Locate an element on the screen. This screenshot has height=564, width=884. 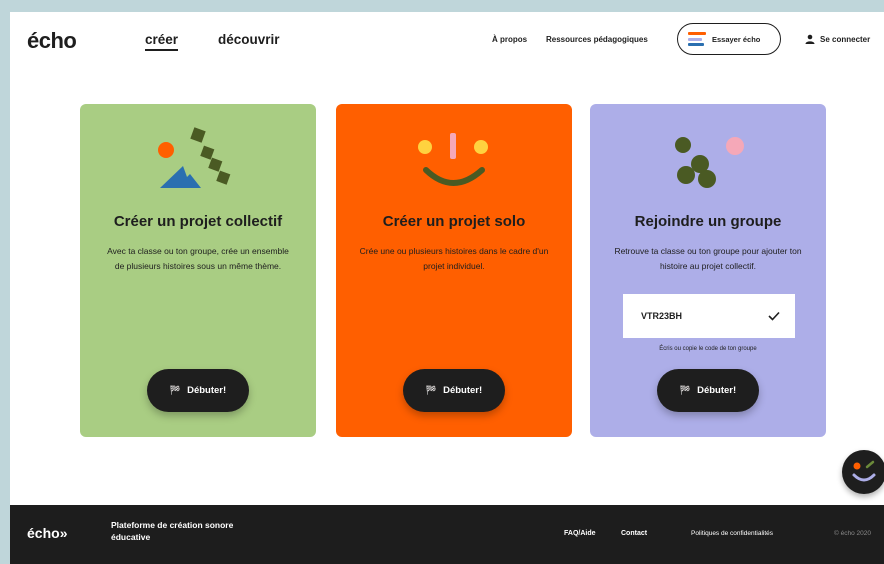
nav-creer: créer is located at coordinates (162, 41).